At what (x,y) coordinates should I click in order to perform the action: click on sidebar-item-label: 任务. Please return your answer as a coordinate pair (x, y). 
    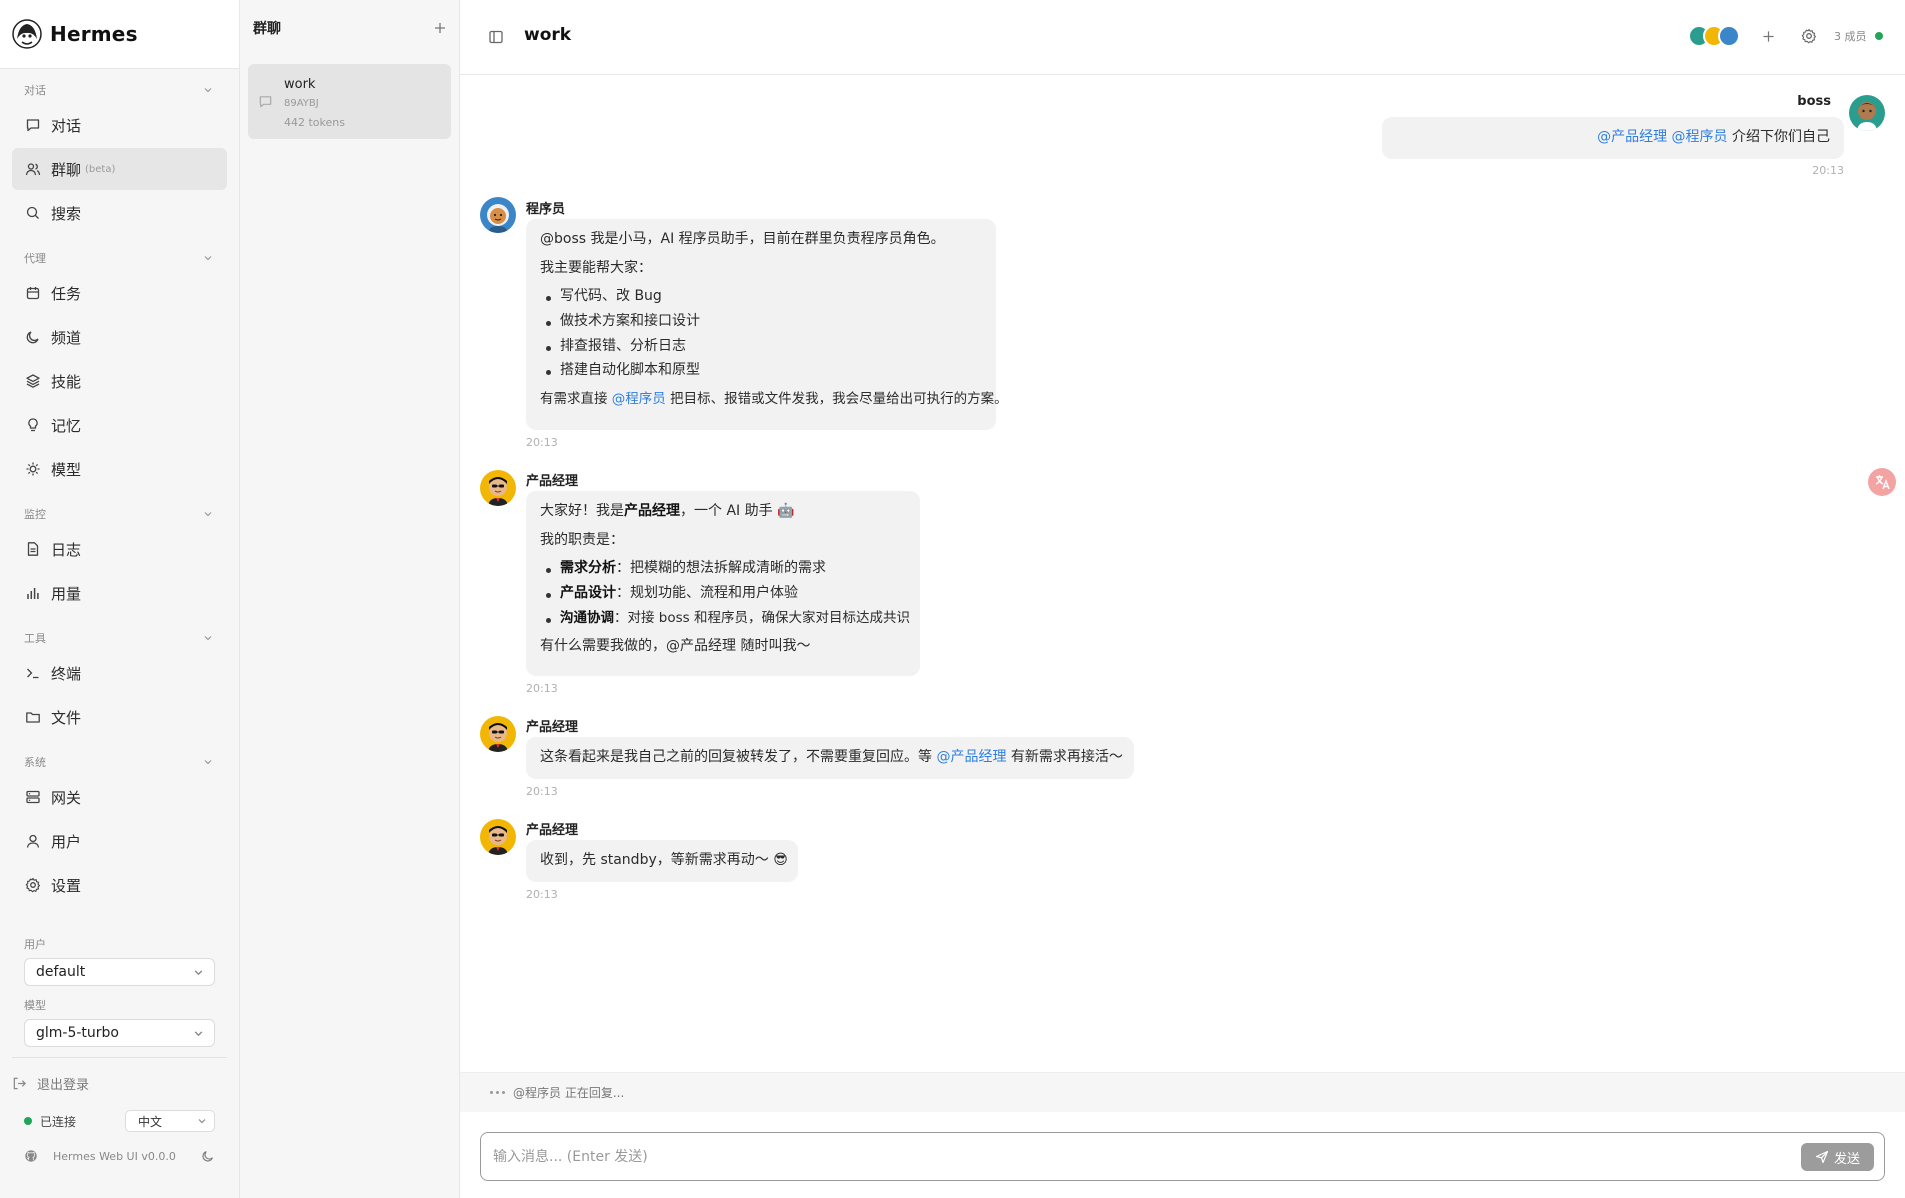
    Looking at the image, I should click on (66, 293).